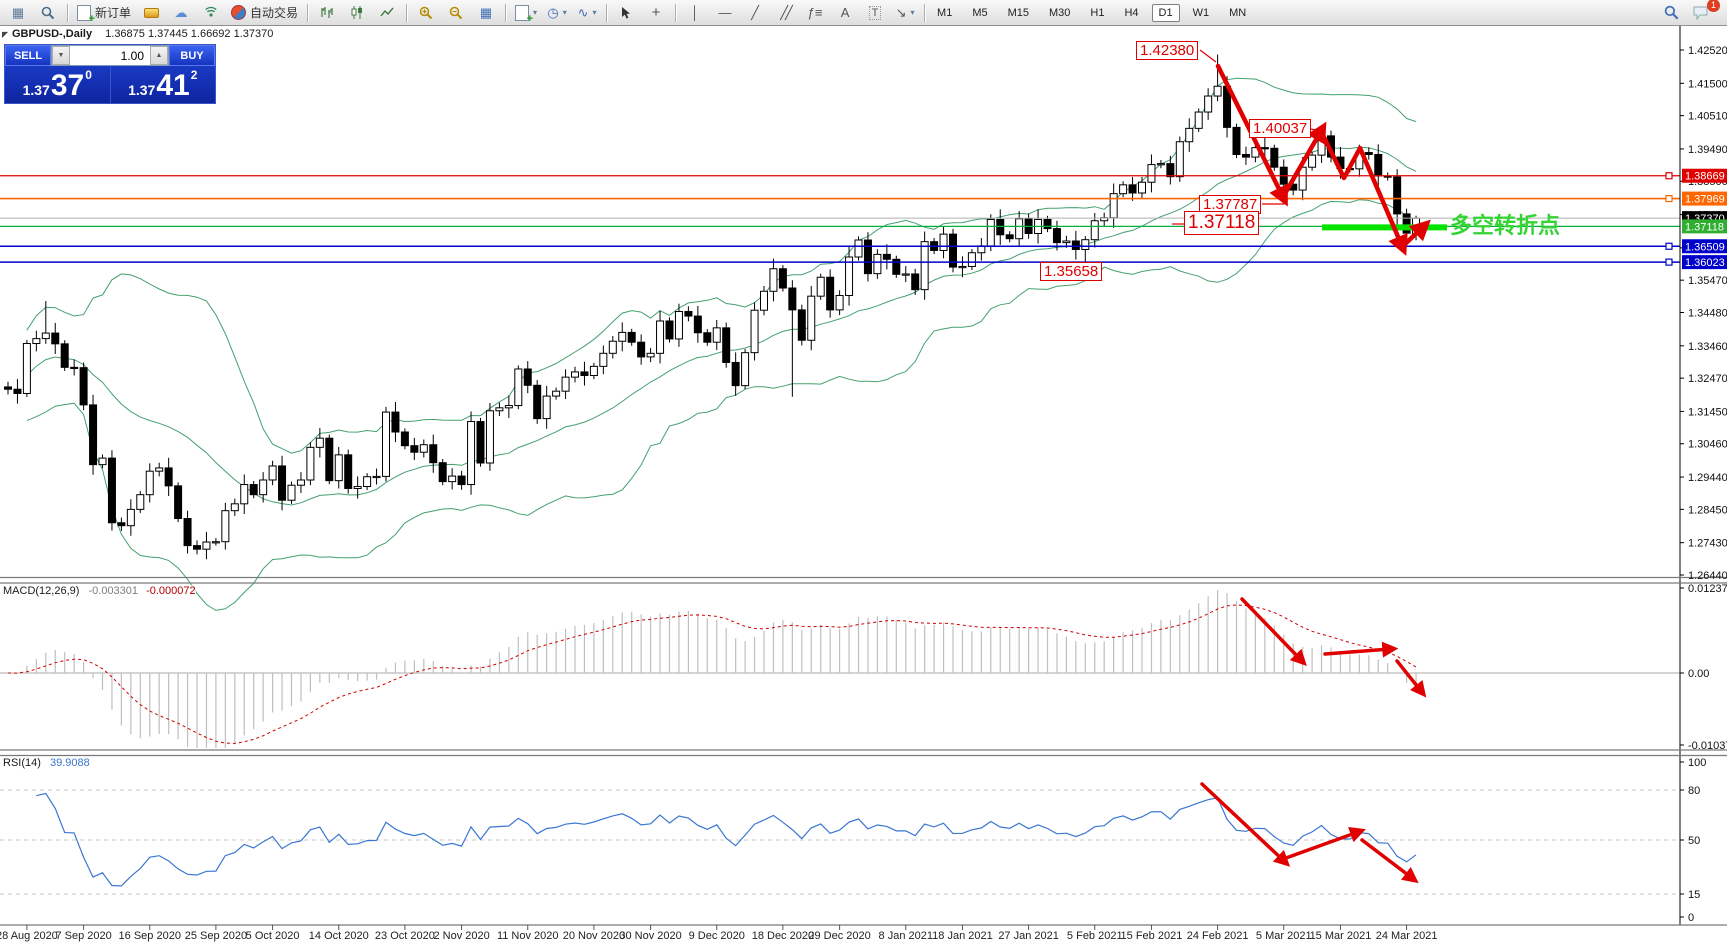  I want to click on sell-price: 1.37 37 0, so click(58, 84).